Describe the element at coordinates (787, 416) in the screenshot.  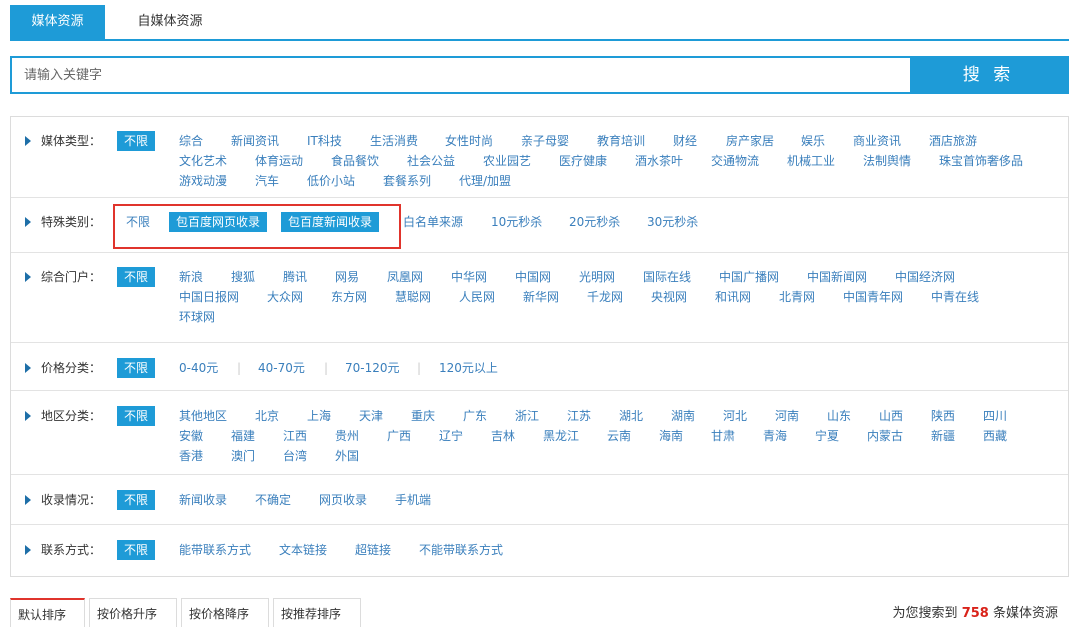
I see `filter-option: 河南` at that location.